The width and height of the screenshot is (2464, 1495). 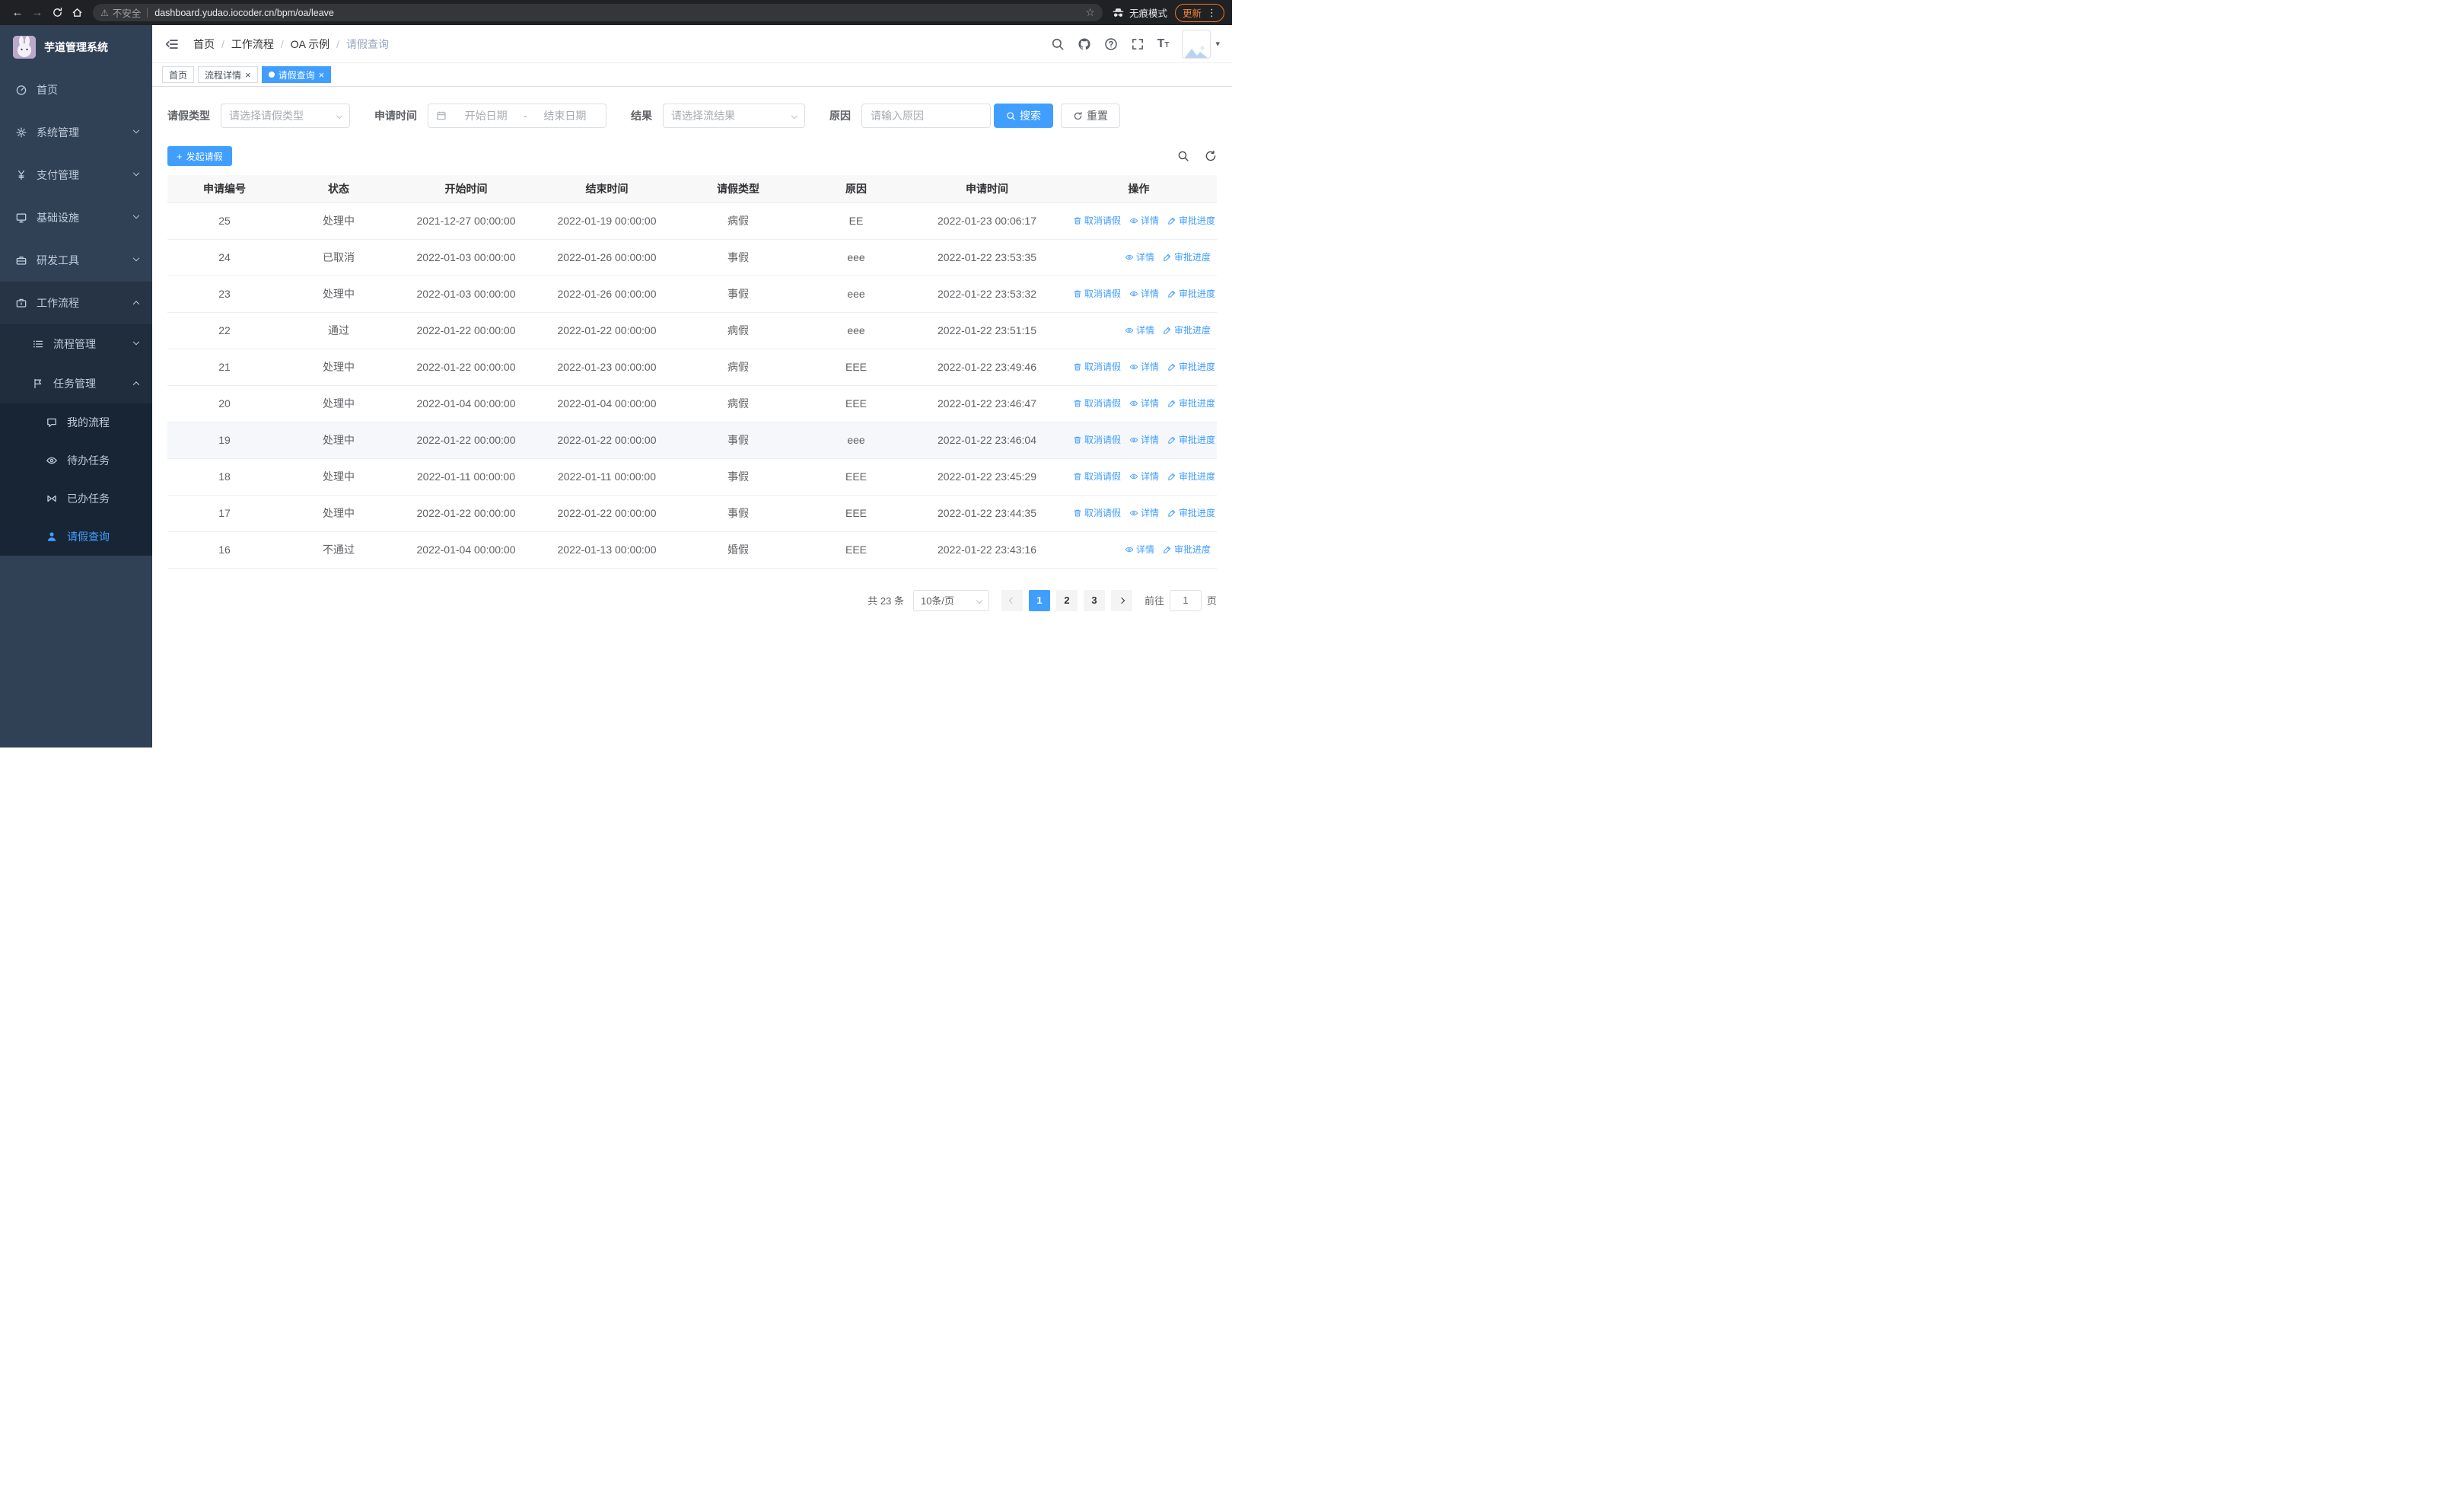 What do you see at coordinates (252, 45) in the screenshot?
I see `breadcrumb-item-workflow: 工作流程` at bounding box center [252, 45].